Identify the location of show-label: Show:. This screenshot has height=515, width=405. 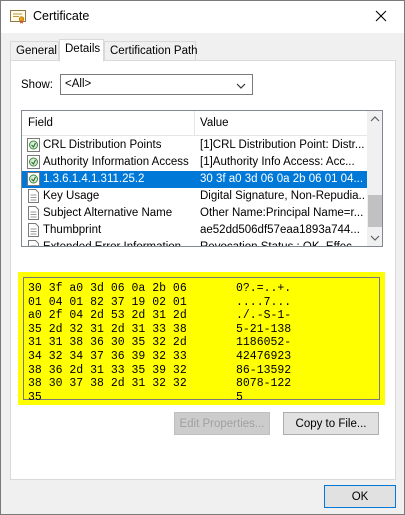
(37, 85).